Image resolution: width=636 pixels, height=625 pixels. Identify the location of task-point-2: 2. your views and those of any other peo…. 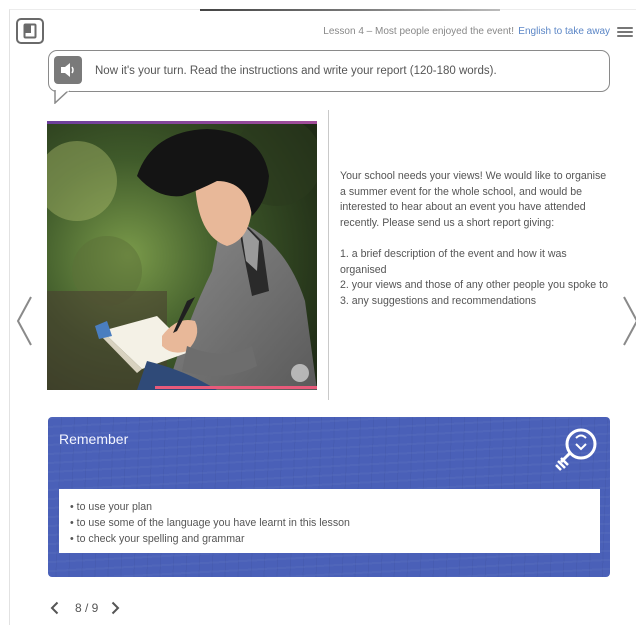
(474, 285).